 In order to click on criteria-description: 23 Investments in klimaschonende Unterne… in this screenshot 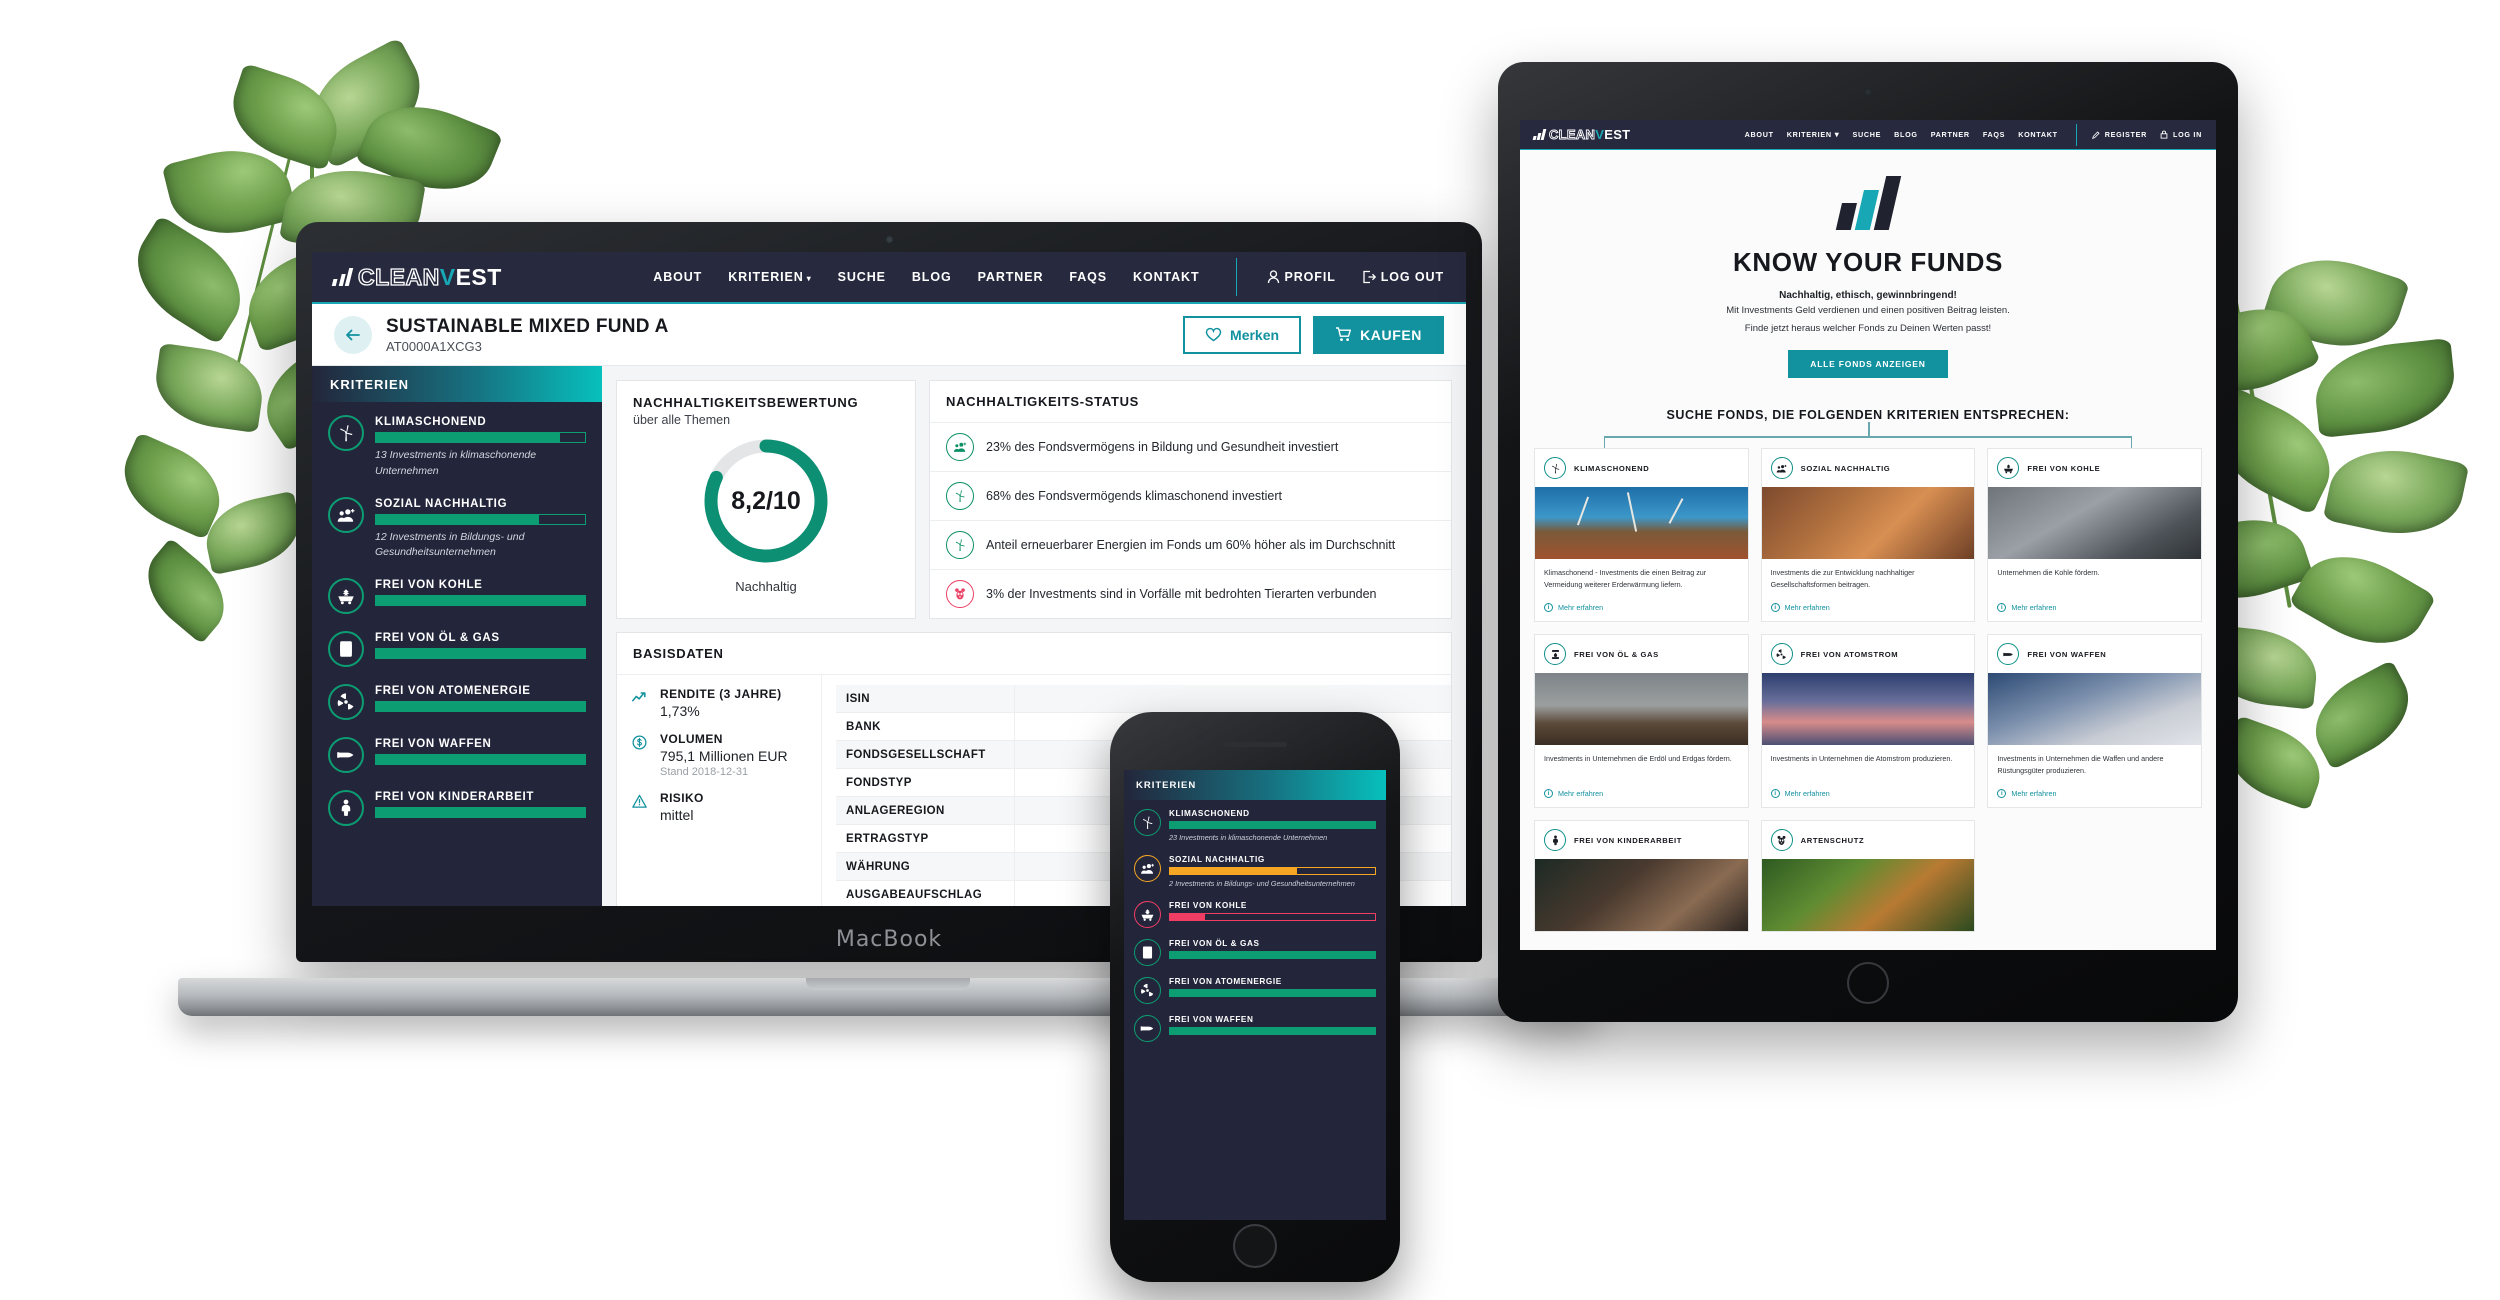, I will do `click(1248, 837)`.